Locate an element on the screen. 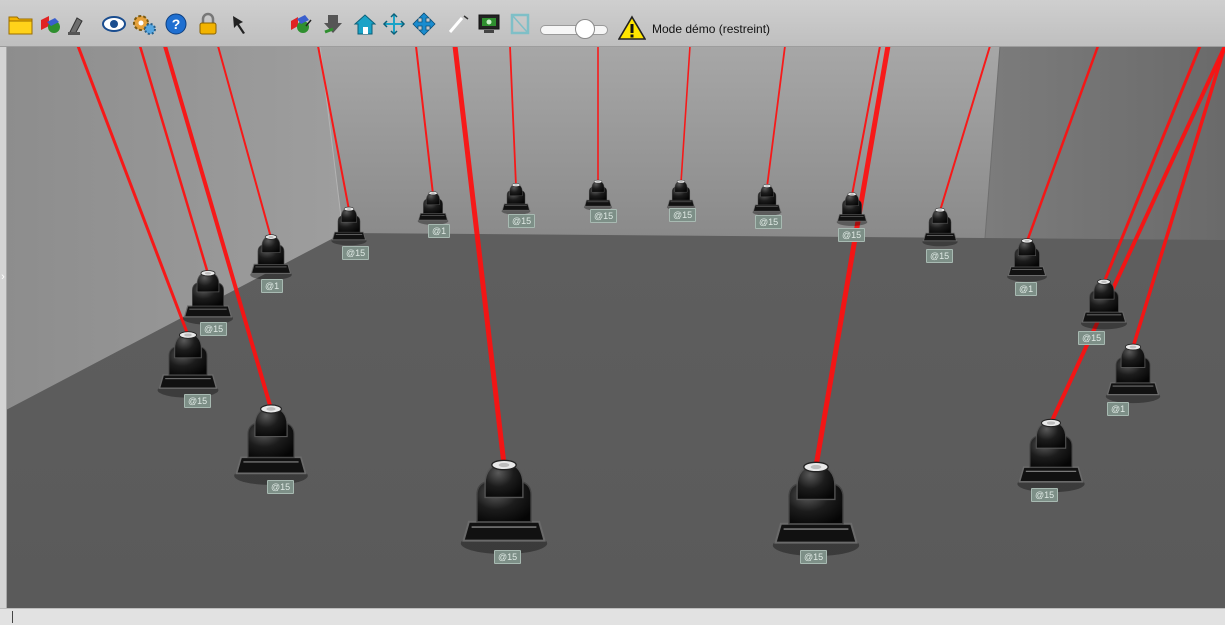 This screenshot has width=1225, height=625. add-object-icon is located at coordinates (301, 24).